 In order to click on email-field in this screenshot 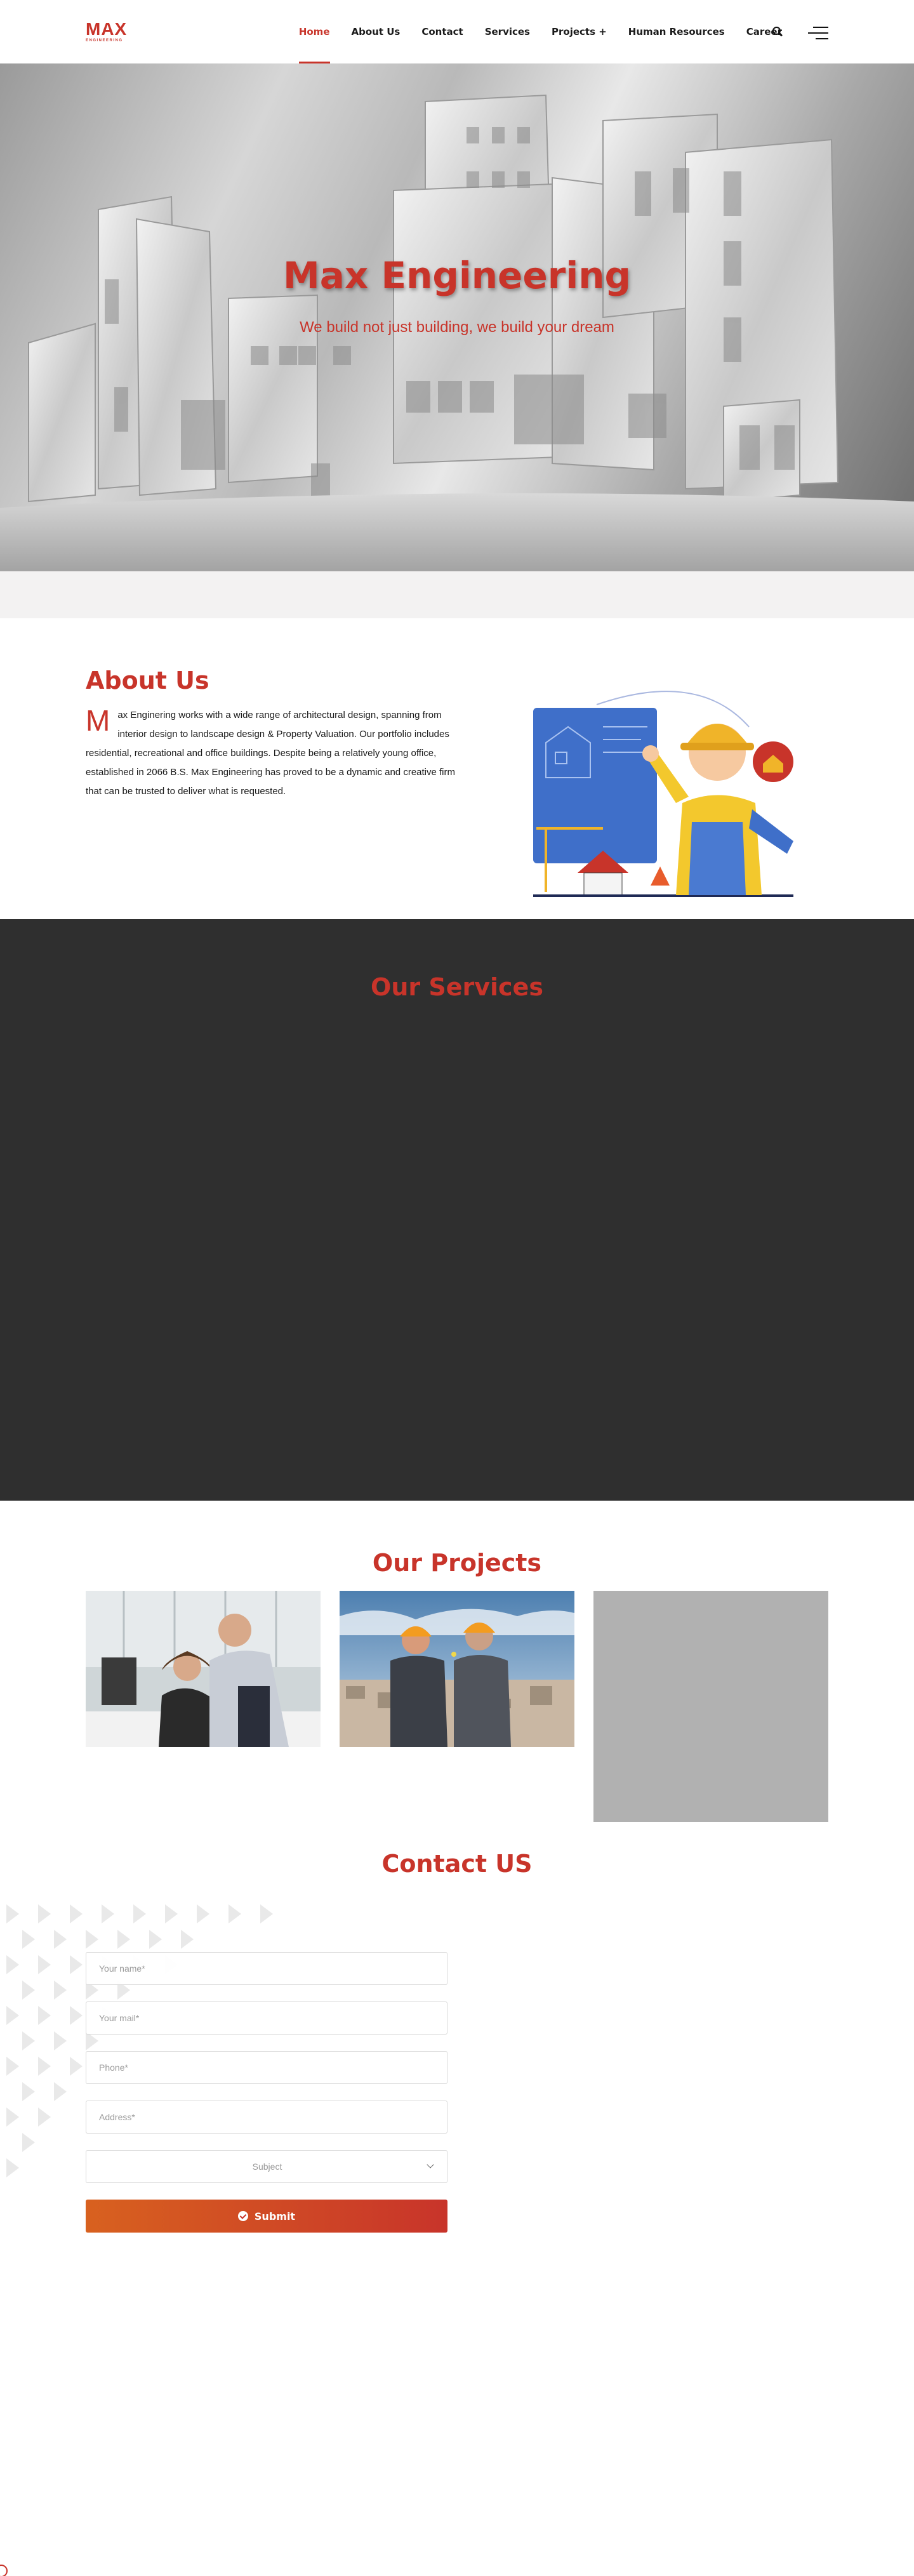, I will do `click(266, 2018)`.